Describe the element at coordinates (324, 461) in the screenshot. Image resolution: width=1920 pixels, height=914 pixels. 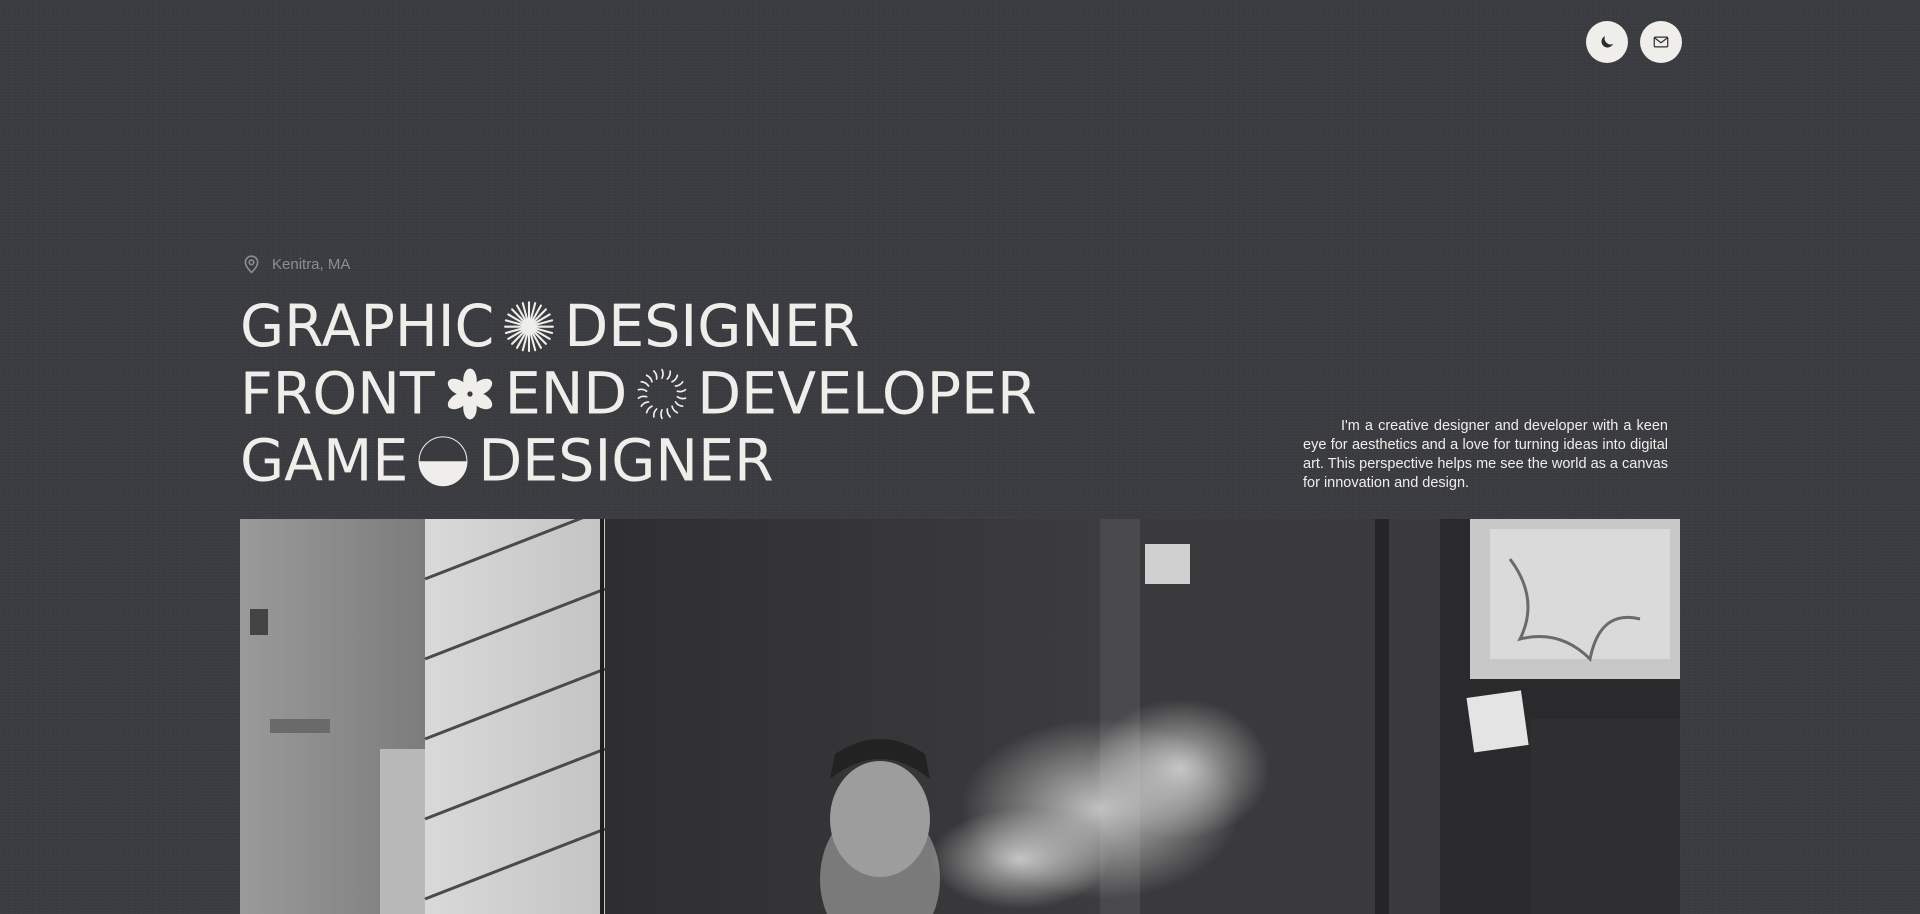
I see `headline-word: GAME` at that location.